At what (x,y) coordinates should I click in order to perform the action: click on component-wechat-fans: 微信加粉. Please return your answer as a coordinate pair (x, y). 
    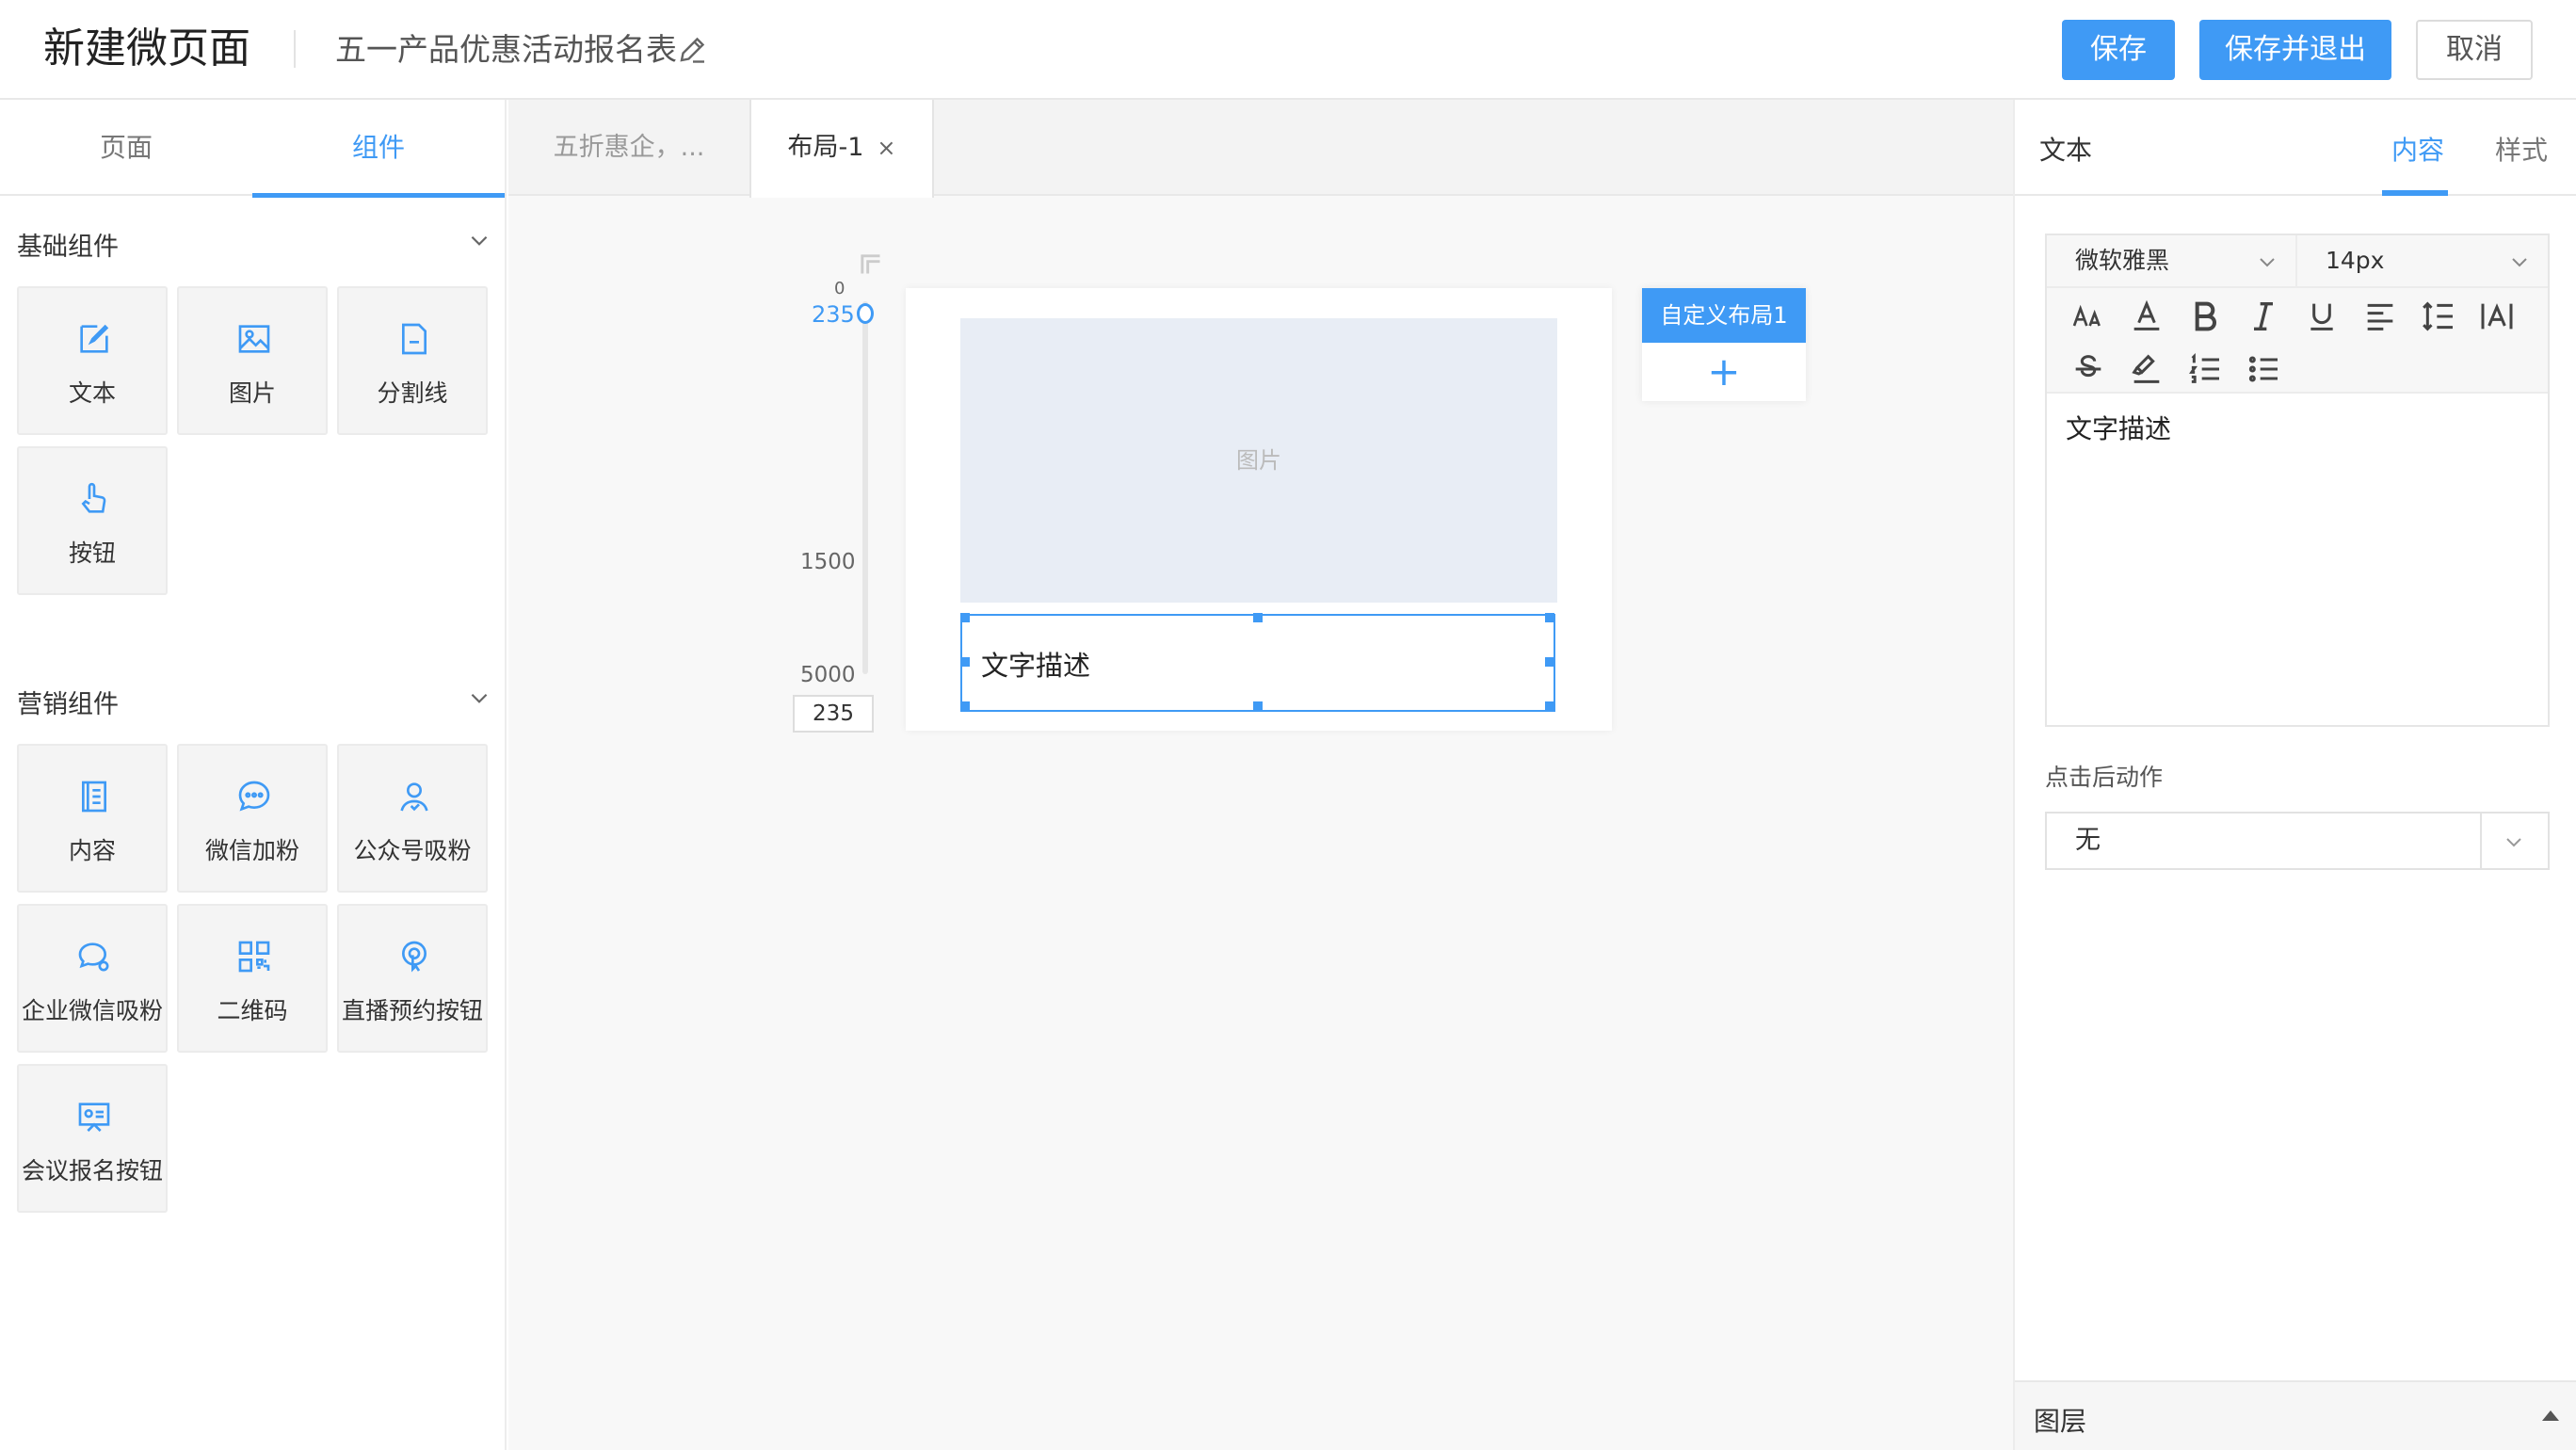
    Looking at the image, I should click on (252, 818).